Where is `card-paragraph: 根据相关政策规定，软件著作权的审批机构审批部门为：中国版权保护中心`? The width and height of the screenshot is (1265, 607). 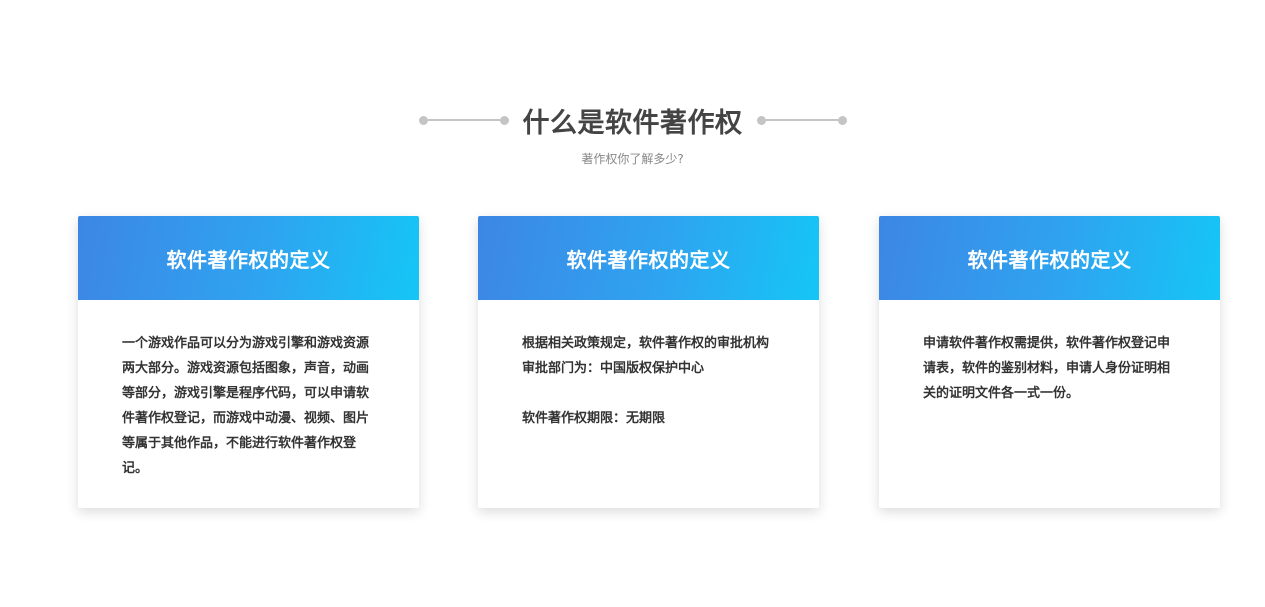 card-paragraph: 根据相关政策规定，软件著作权的审批机构审批部门为：中国版权保护中心 is located at coordinates (646, 356).